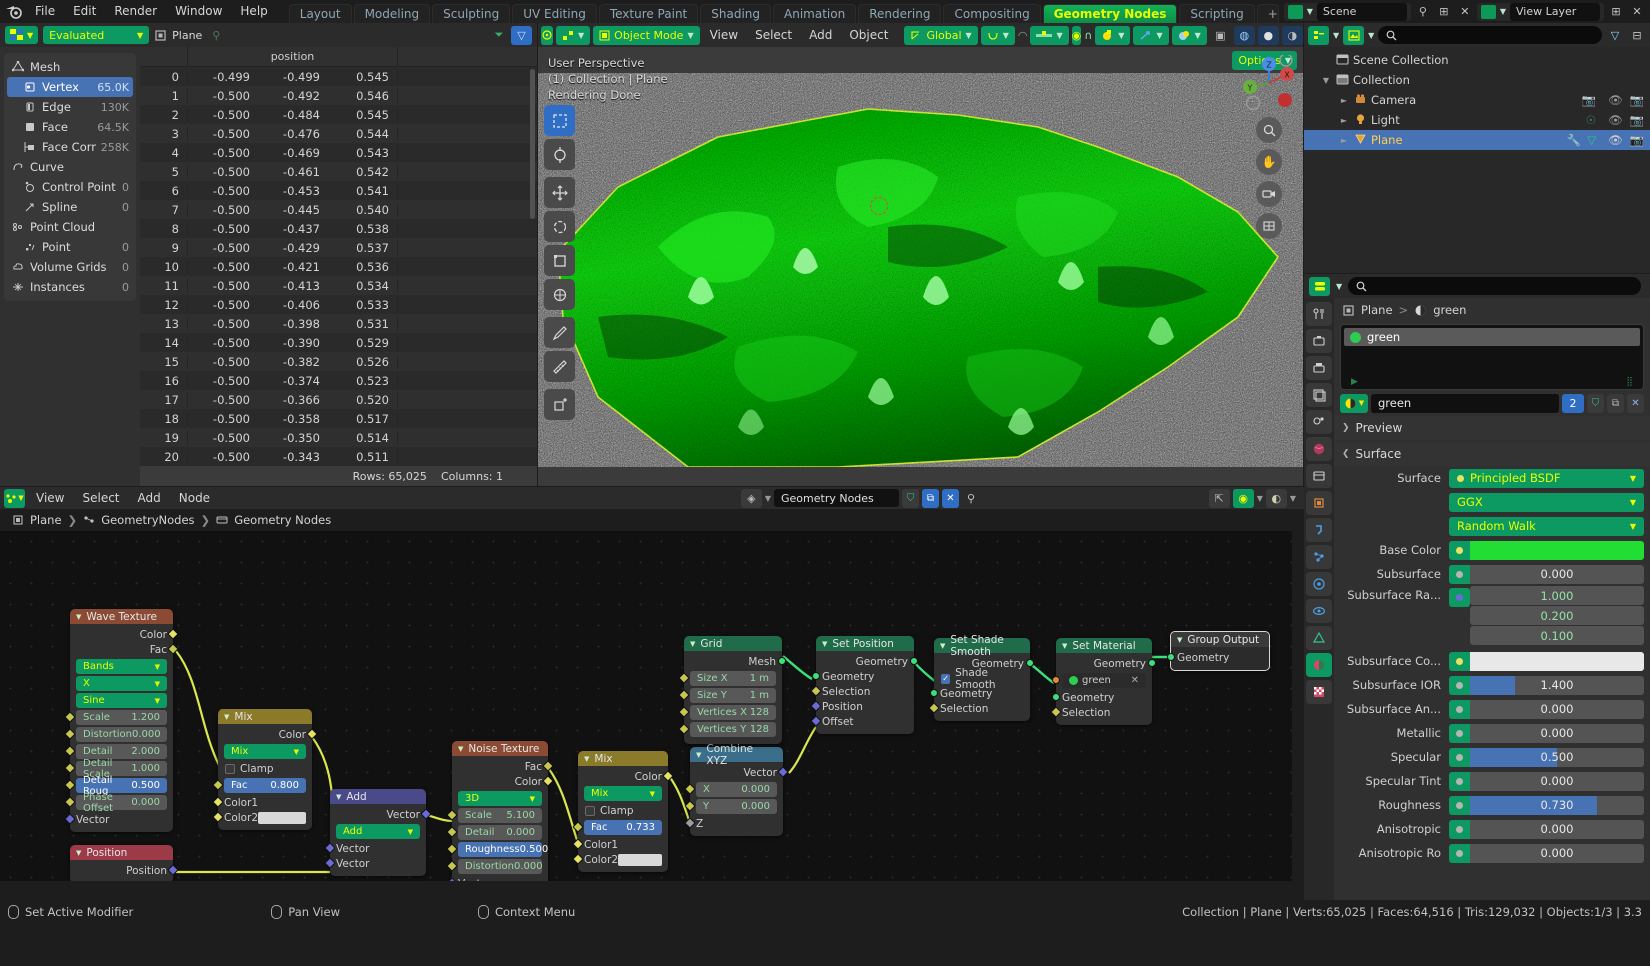  Describe the element at coordinates (1615, 35) in the screenshot. I see `outliner-filter-icon: ▽` at that location.